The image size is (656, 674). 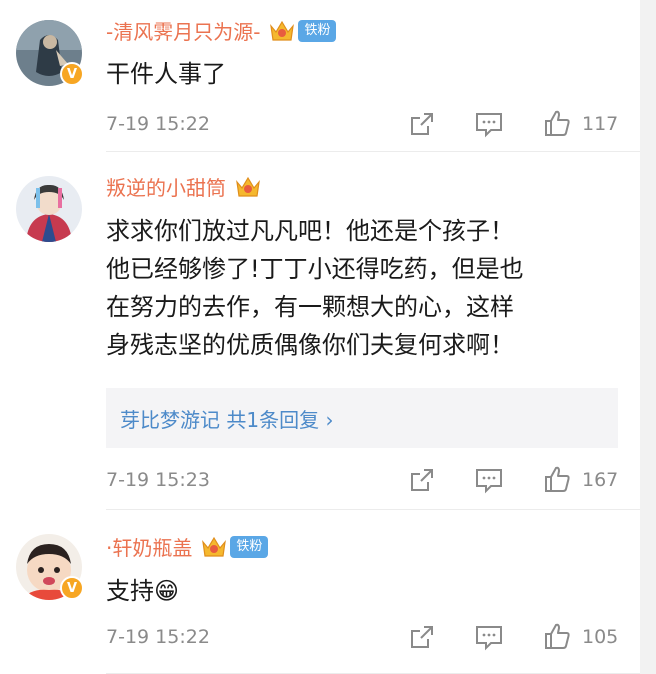 What do you see at coordinates (149, 546) in the screenshot?
I see `username: ·轩奶瓶盖` at bounding box center [149, 546].